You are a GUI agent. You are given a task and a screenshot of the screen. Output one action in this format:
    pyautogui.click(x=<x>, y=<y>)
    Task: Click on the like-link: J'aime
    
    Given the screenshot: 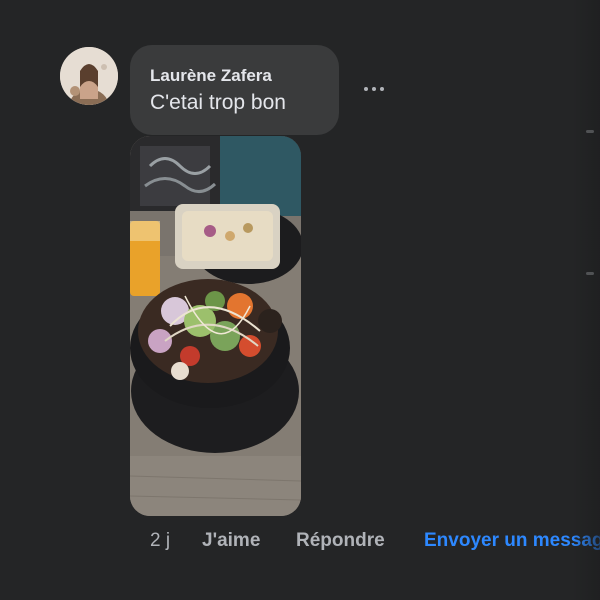 What is the action you would take?
    pyautogui.click(x=231, y=541)
    